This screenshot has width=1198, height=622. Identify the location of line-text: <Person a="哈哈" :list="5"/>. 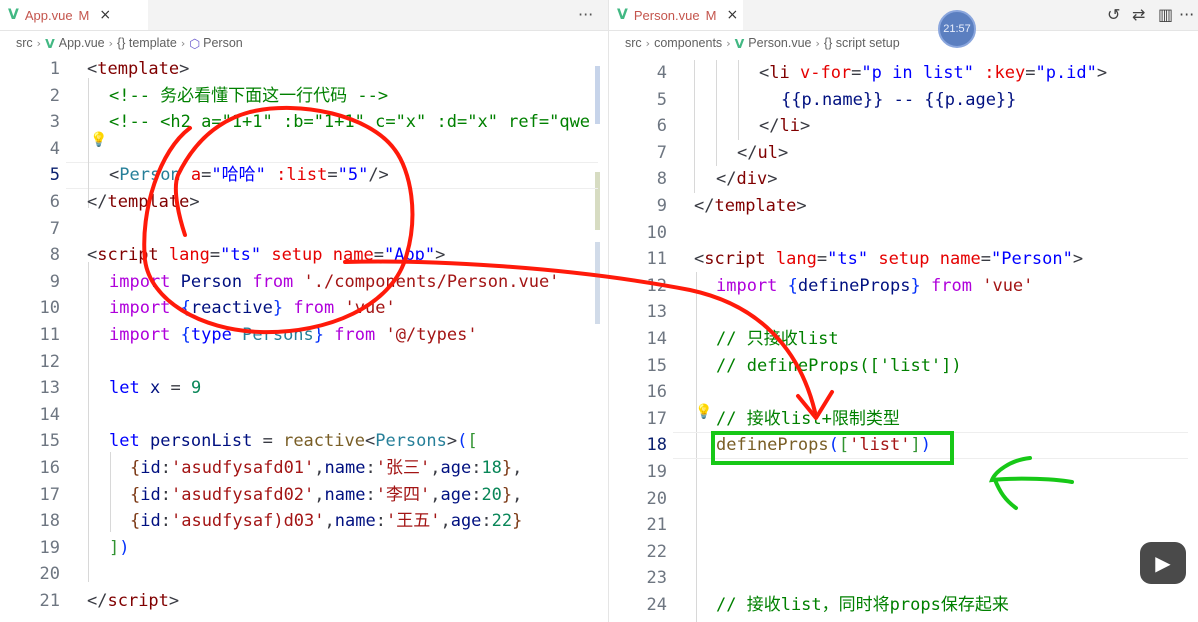
(249, 175).